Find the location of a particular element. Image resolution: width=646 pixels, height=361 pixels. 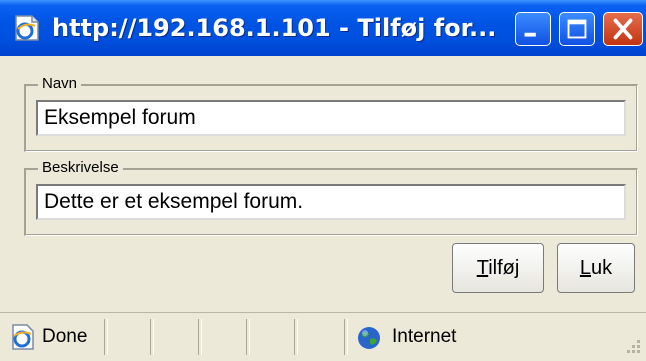

name-legend: Navn is located at coordinates (60, 84).